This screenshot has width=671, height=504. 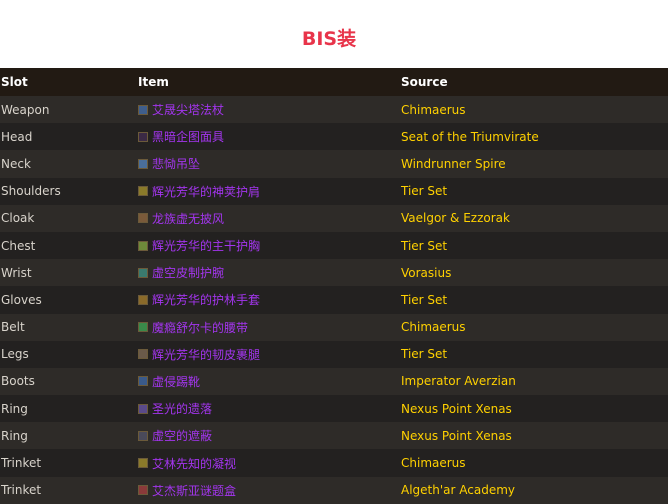 I want to click on item-cell: 辉光芳华的护林手套, so click(x=269, y=299).